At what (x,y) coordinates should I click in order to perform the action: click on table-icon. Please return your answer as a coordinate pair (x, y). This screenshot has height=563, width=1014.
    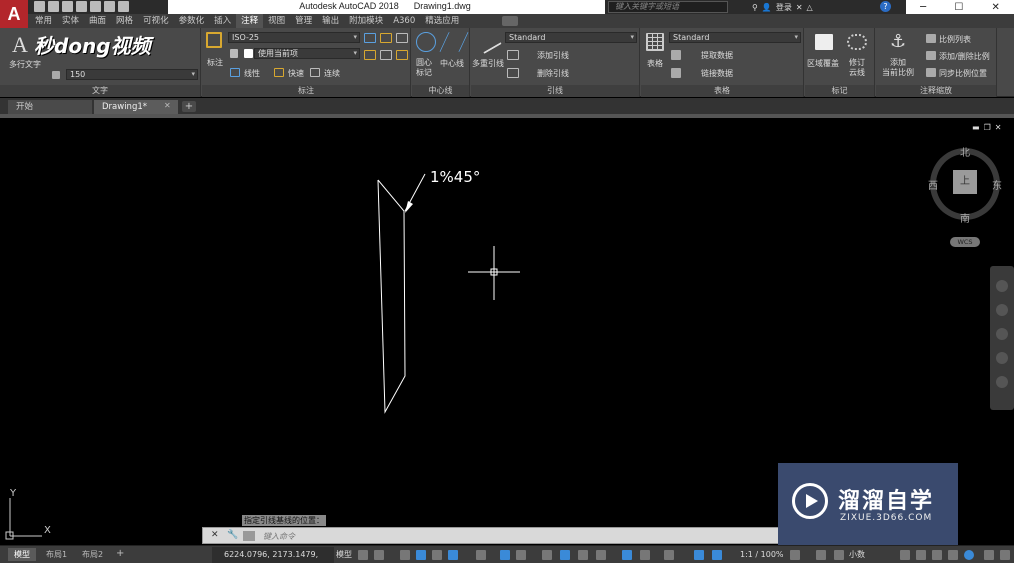
    Looking at the image, I should click on (655, 42).